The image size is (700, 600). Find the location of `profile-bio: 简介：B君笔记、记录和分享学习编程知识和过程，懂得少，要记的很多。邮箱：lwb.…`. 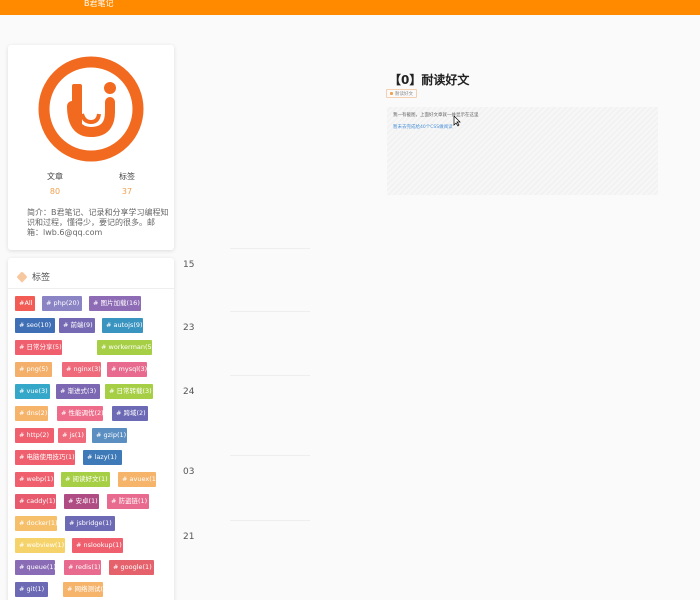

profile-bio: 简介：B君笔记、记录和分享学习编程知识和过程，懂得少，要记的很多。邮箱：lwb.… is located at coordinates (98, 222).